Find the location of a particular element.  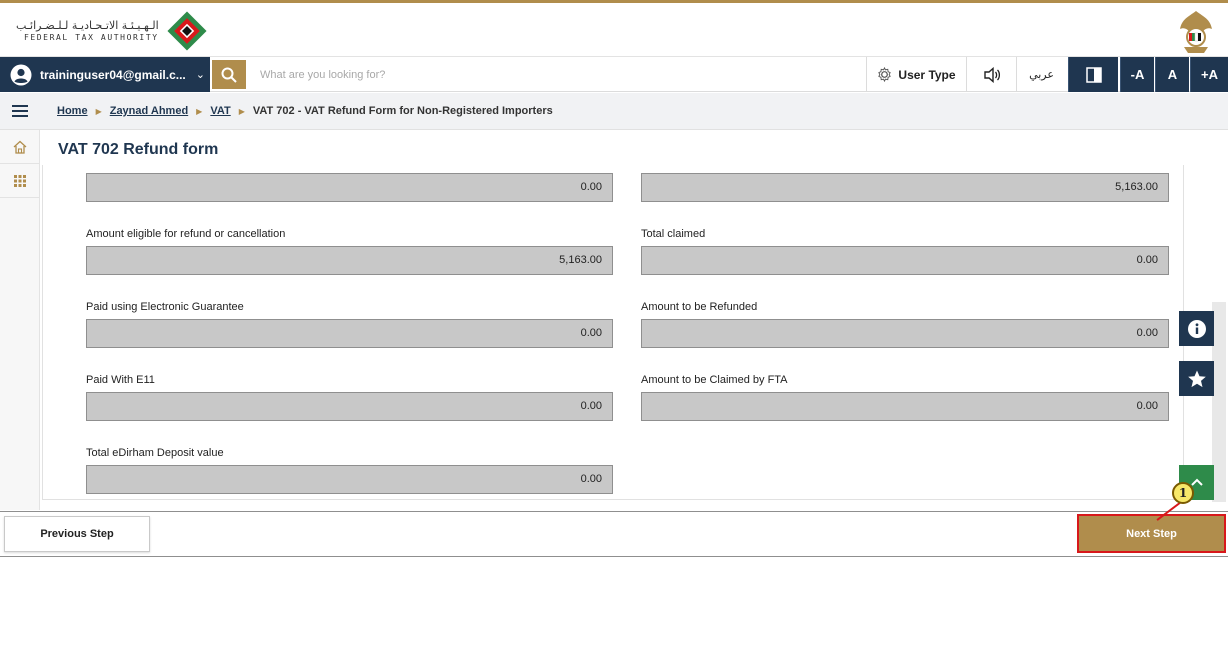

fta-logo-mark-icon is located at coordinates (187, 31).